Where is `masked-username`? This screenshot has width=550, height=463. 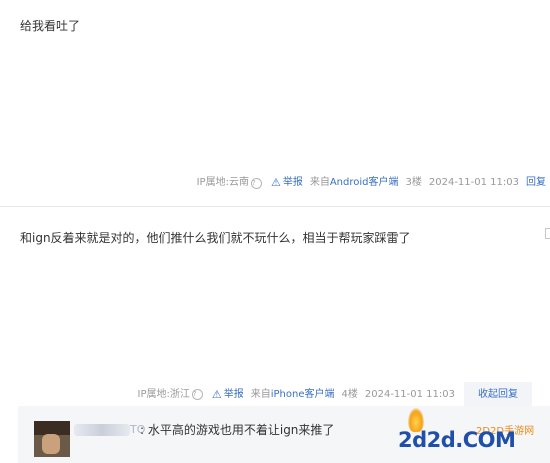 masked-username is located at coordinates (102, 430).